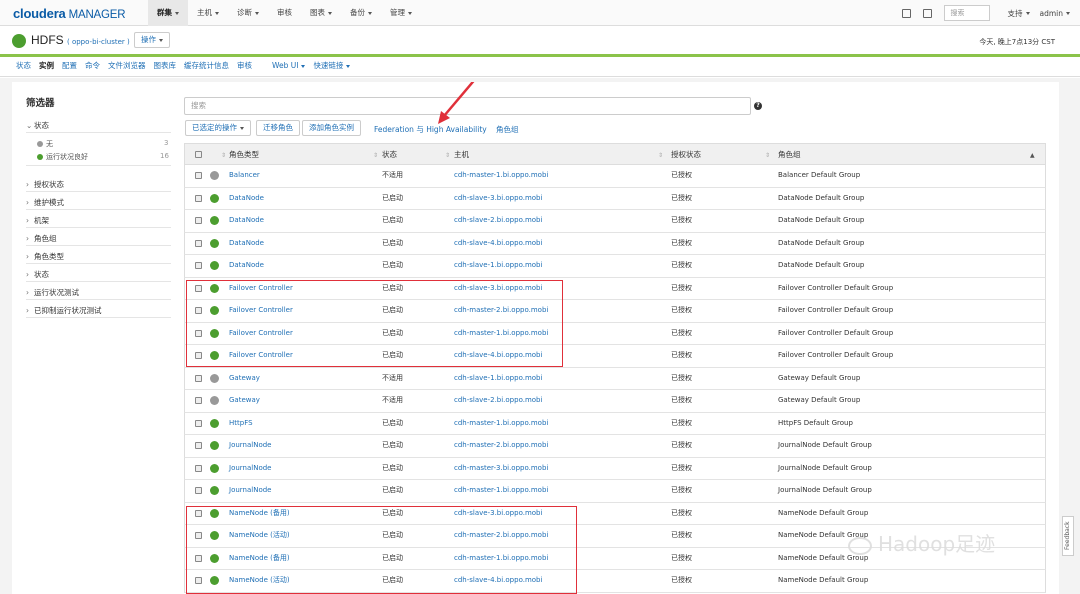 This screenshot has width=1080, height=594. Describe the element at coordinates (1068, 536) in the screenshot. I see `feedback-tab: Feedback` at that location.